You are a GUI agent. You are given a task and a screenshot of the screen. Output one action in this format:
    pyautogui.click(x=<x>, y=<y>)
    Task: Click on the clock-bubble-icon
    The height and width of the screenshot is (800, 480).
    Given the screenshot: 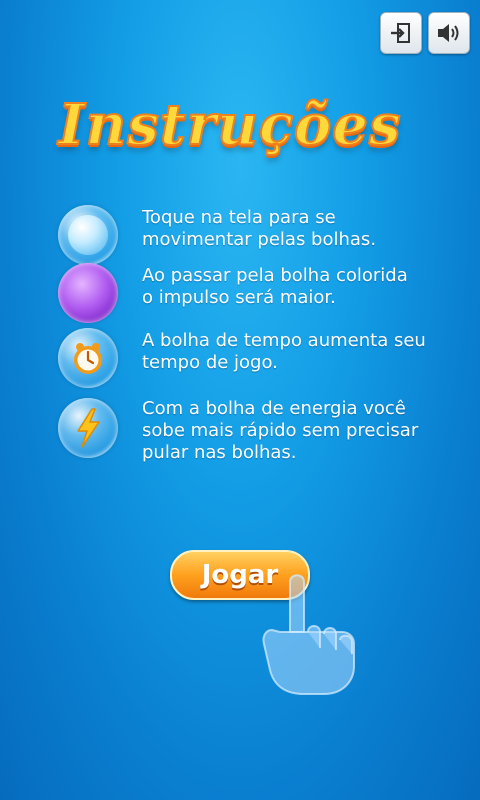 What is the action you would take?
    pyautogui.click(x=88, y=358)
    